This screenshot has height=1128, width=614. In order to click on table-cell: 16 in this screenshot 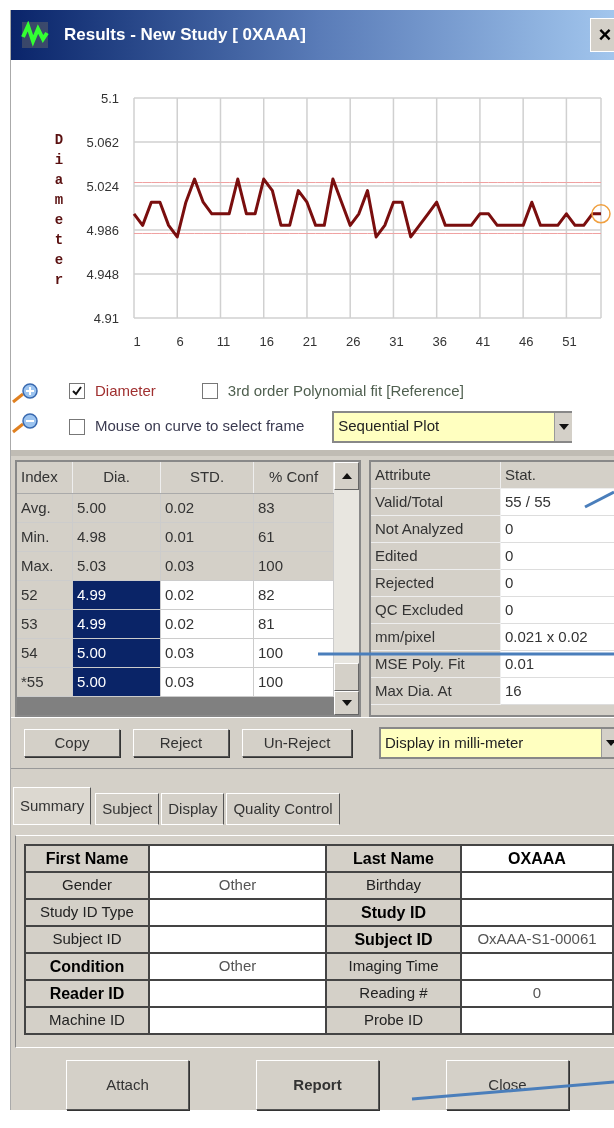, I will do `click(557, 691)`.